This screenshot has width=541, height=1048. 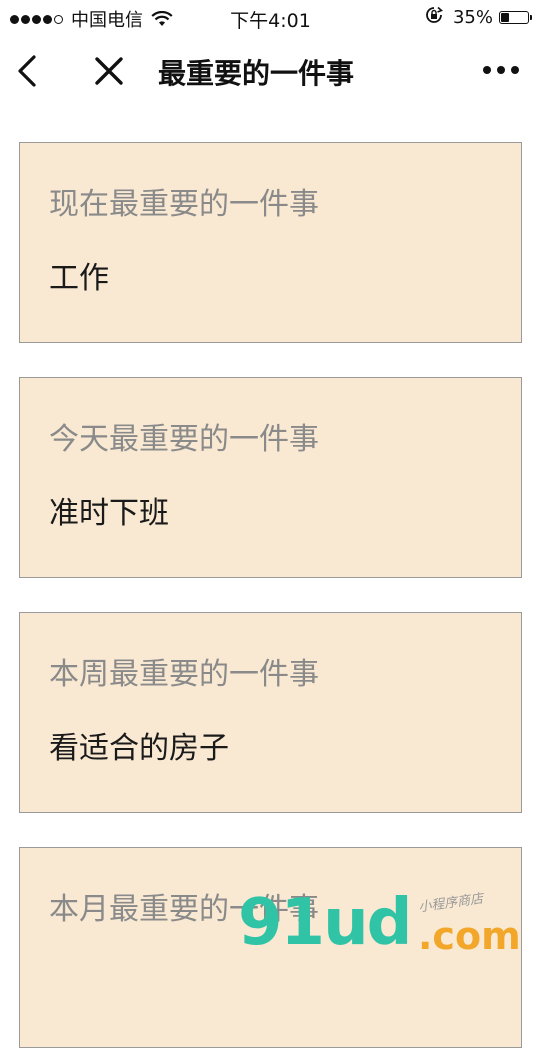 I want to click on card-label: 本周最重要的一件事, so click(x=184, y=674).